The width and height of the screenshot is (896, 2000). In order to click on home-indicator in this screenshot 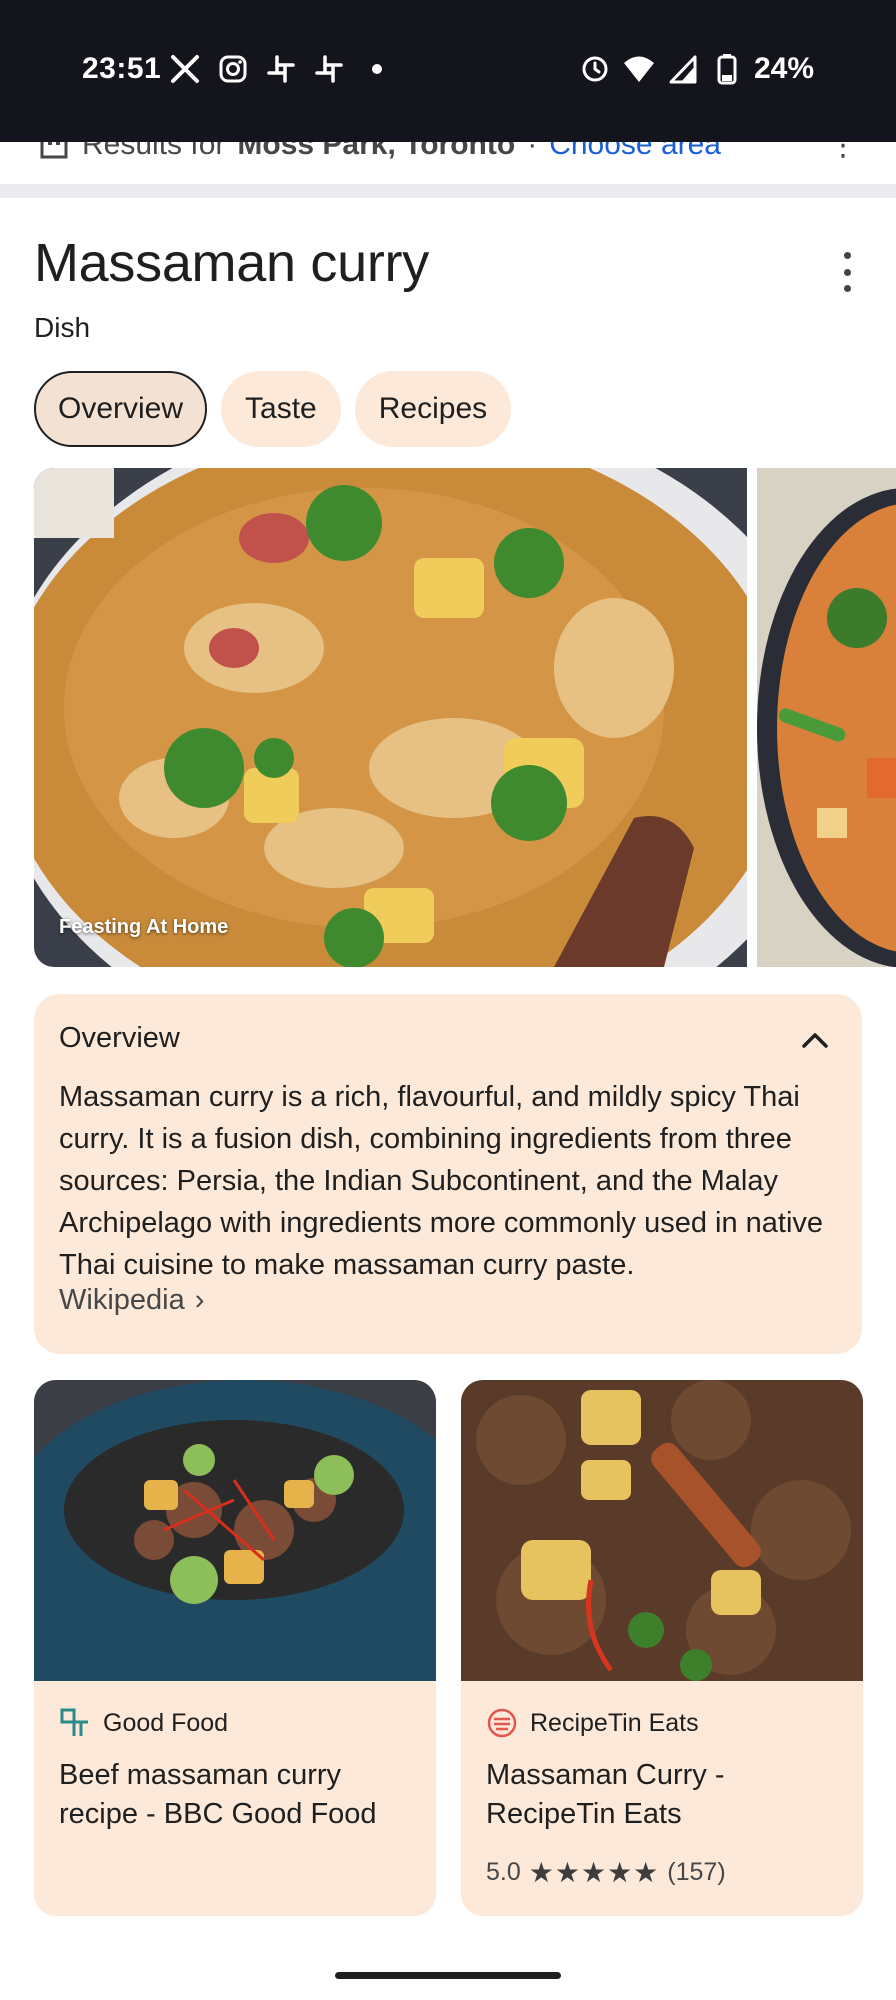, I will do `click(448, 1975)`.